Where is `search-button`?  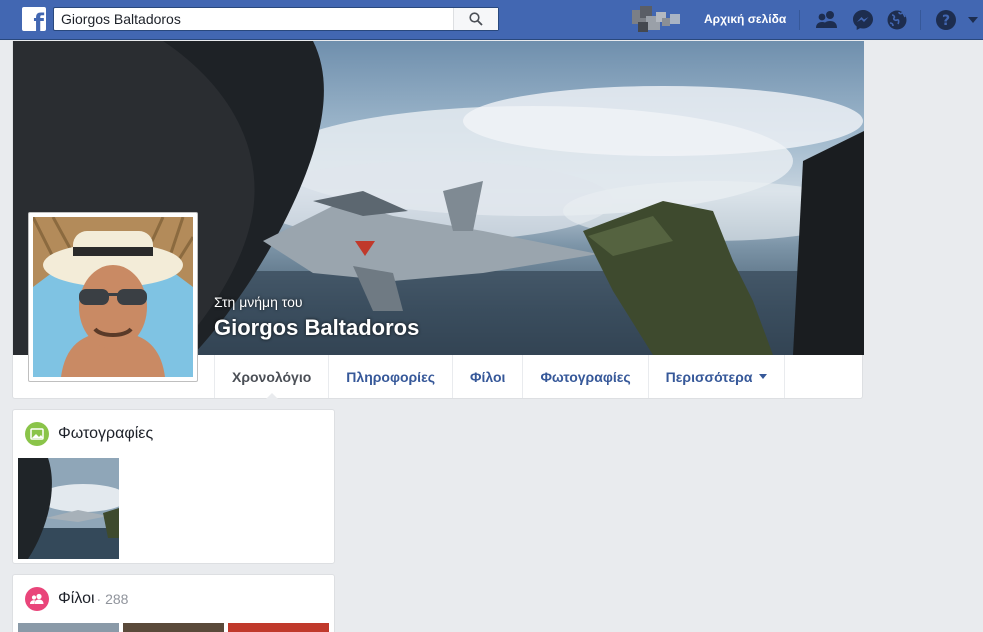
search-button is located at coordinates (475, 19).